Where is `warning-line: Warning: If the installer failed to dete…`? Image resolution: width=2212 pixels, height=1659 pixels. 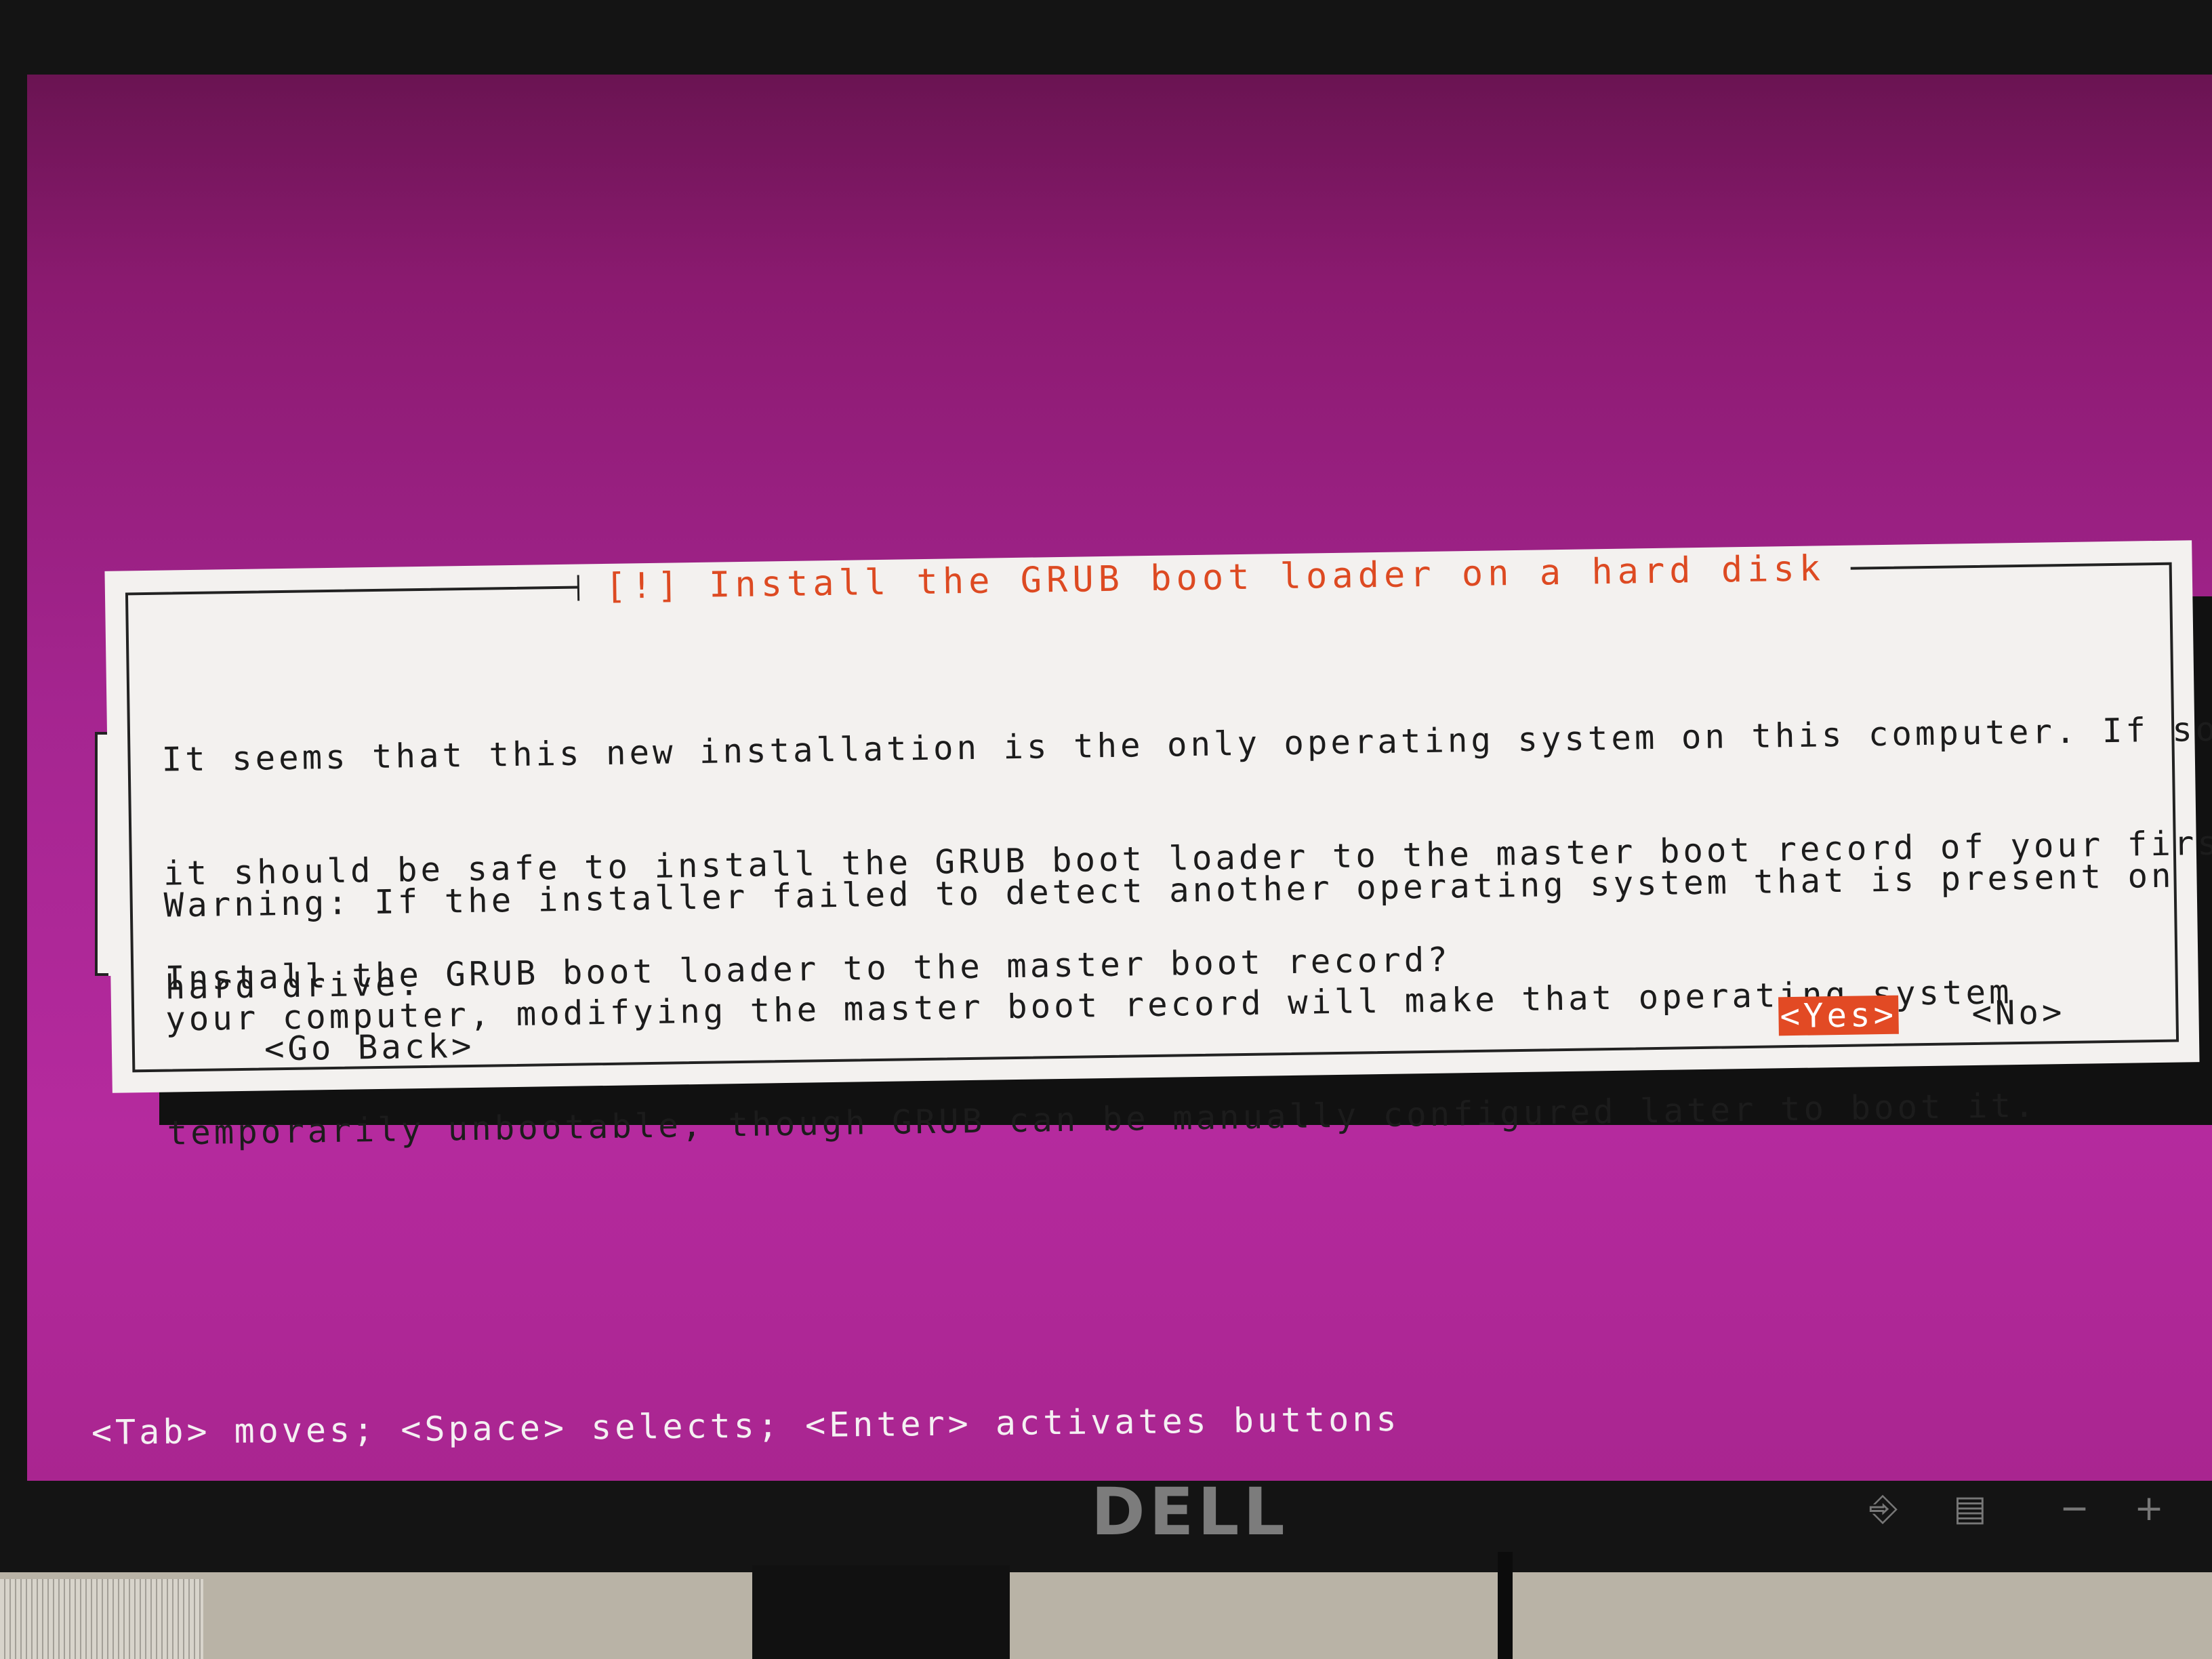 warning-line: Warning: If the installer failed to dete… is located at coordinates (1169, 890).